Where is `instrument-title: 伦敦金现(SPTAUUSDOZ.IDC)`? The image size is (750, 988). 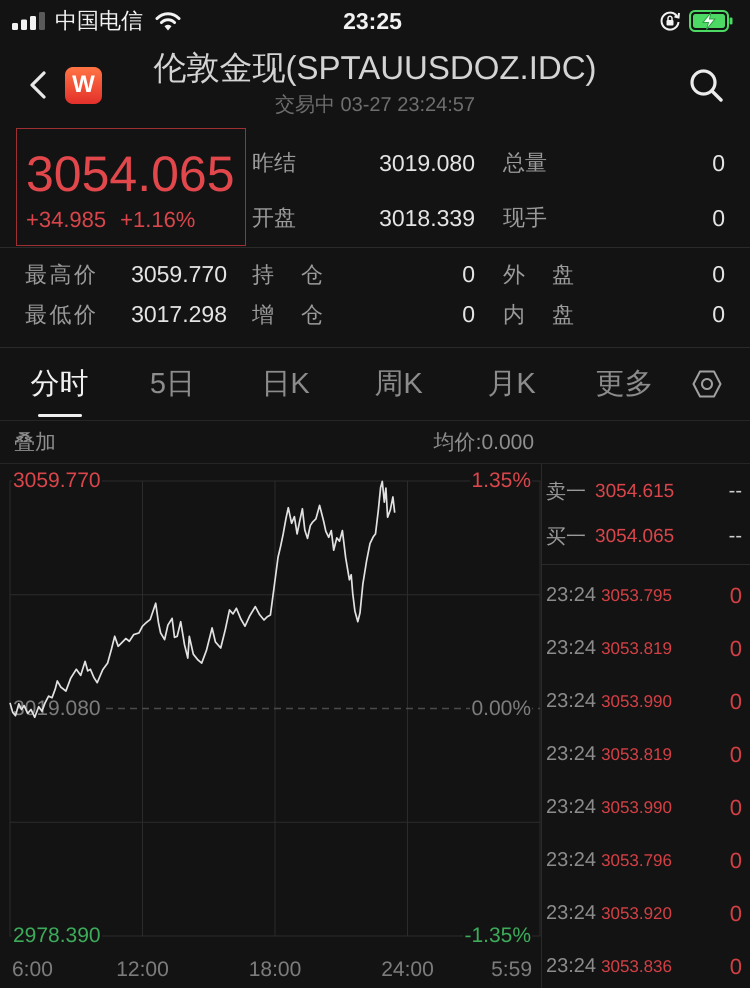
instrument-title: 伦敦金现(SPTAUUSDOZ.IDC) is located at coordinates (375, 68).